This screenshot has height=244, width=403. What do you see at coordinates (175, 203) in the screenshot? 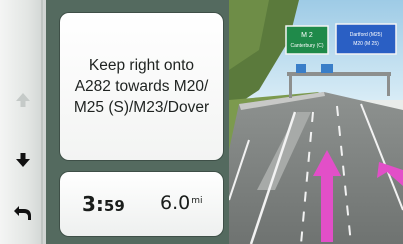
I see `distance-value: 6.0` at bounding box center [175, 203].